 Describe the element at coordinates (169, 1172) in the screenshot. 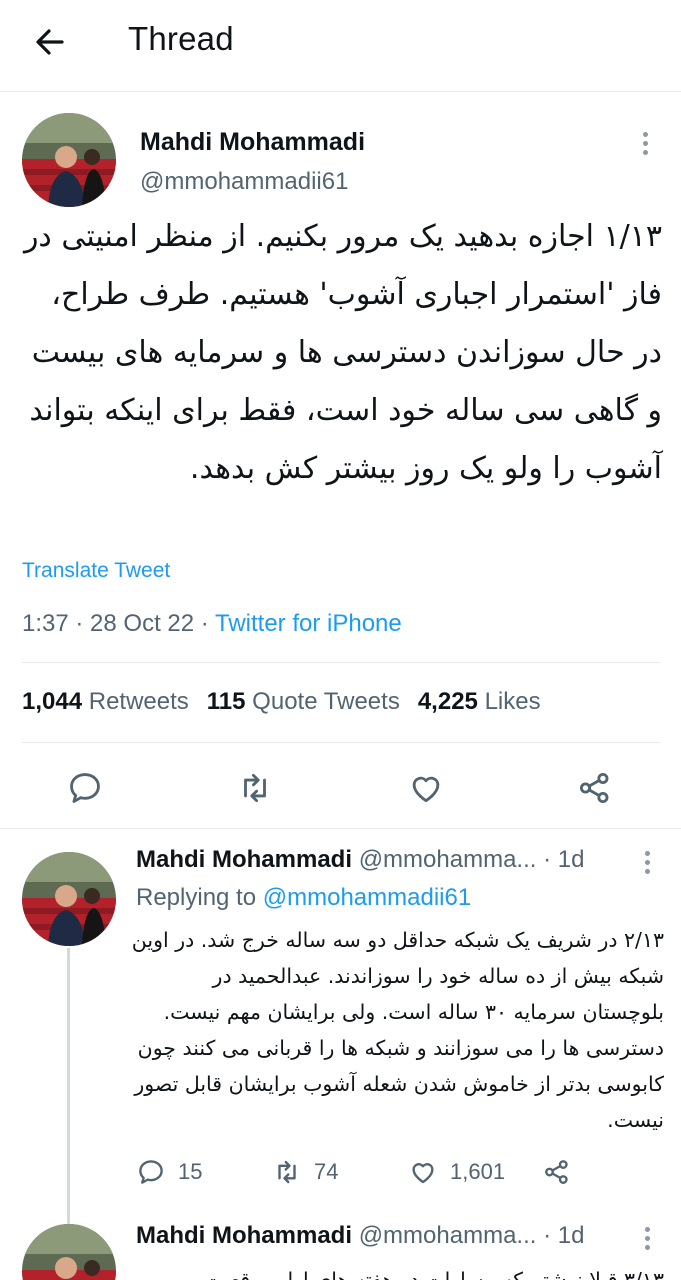

I see `reply-button: 15` at that location.